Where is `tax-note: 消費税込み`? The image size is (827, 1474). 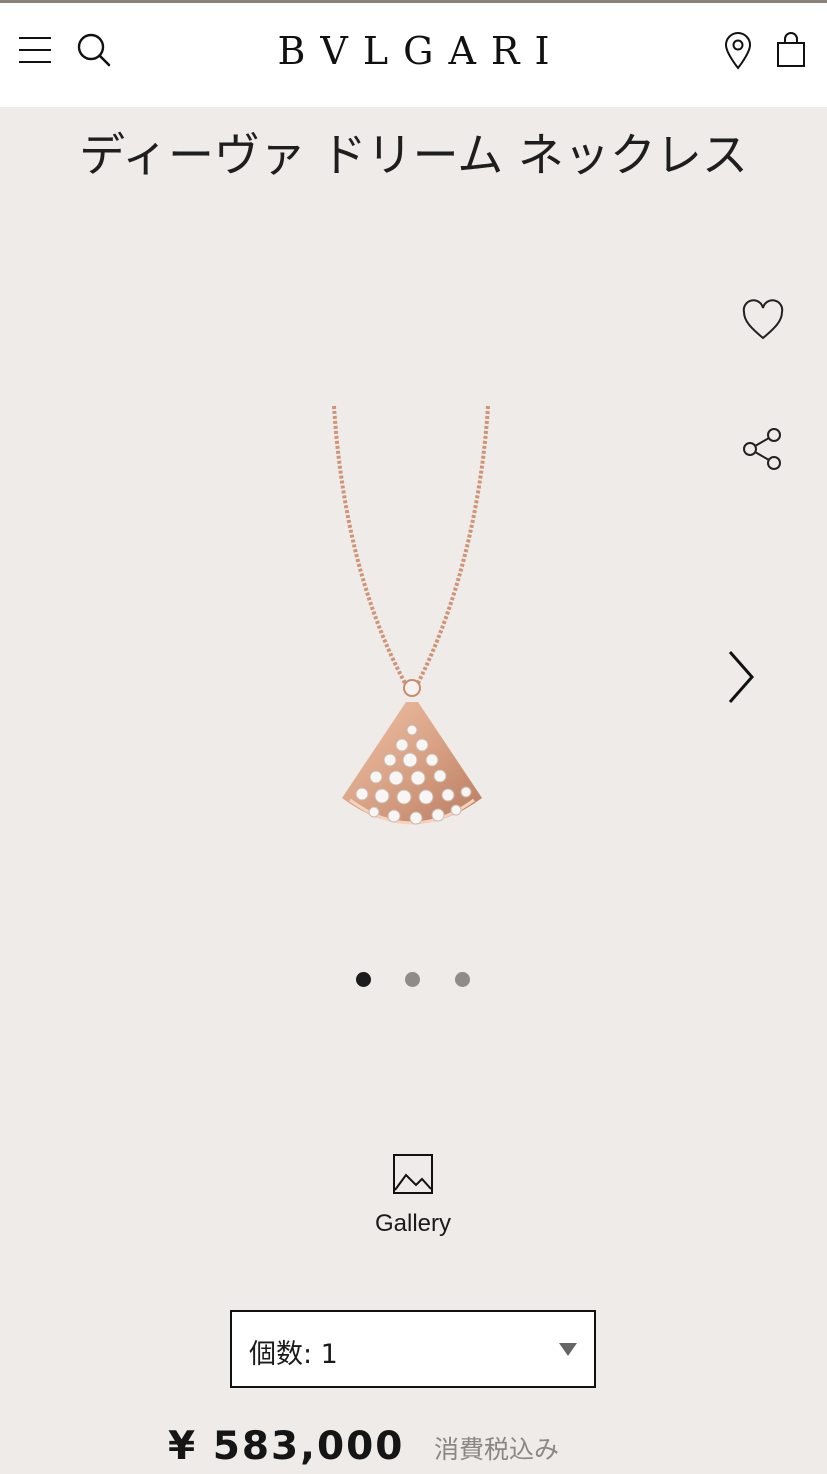
tax-note: 消費税込み is located at coordinates (497, 1449).